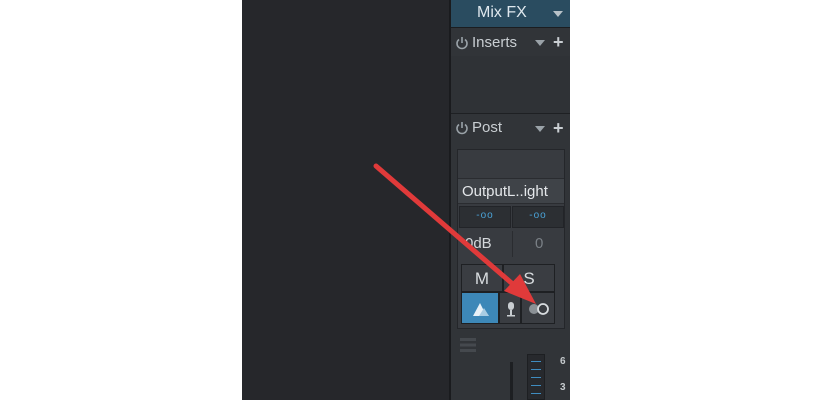  I want to click on channel-name: OutputL..ight, so click(505, 191).